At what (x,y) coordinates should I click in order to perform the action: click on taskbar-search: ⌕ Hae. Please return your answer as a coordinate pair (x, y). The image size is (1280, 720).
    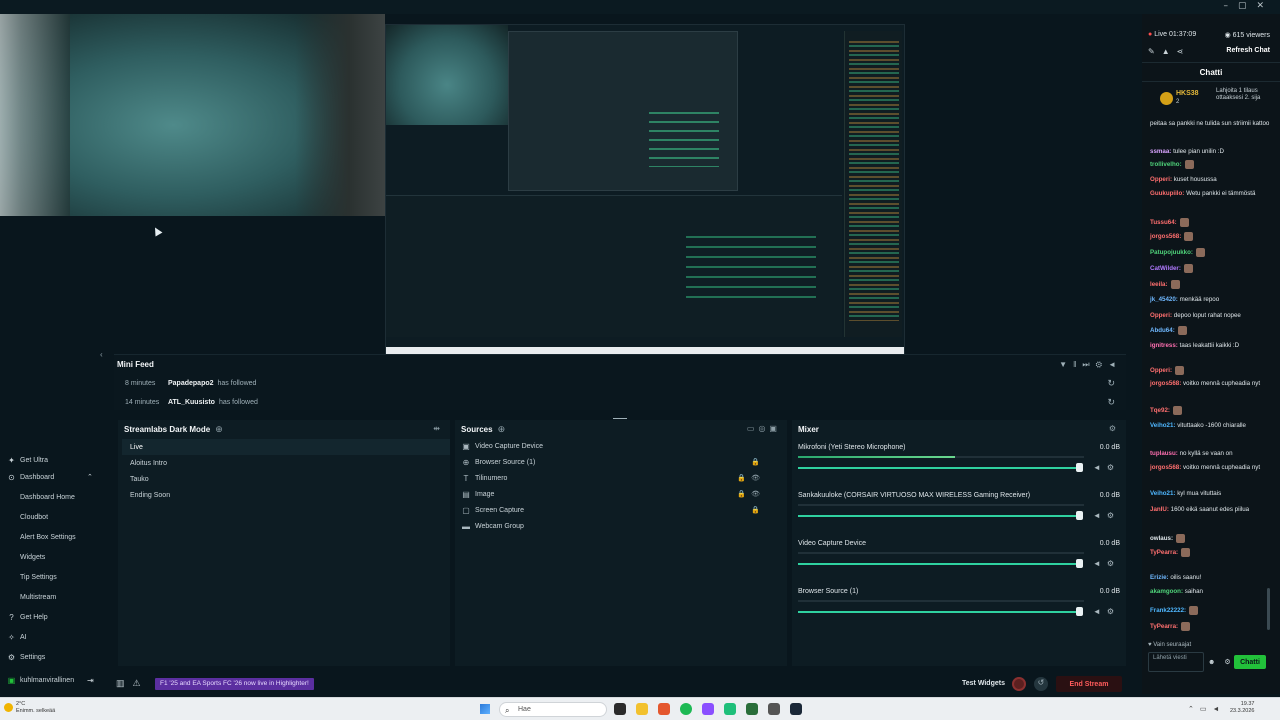
    Looking at the image, I should click on (553, 709).